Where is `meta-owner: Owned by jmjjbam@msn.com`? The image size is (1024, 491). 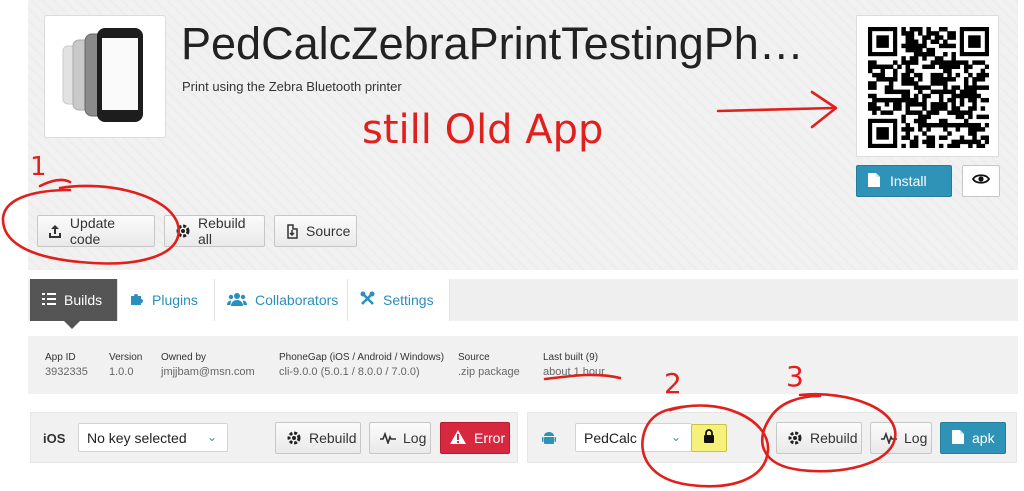 meta-owner: Owned by jmjjbam@msn.com is located at coordinates (208, 365).